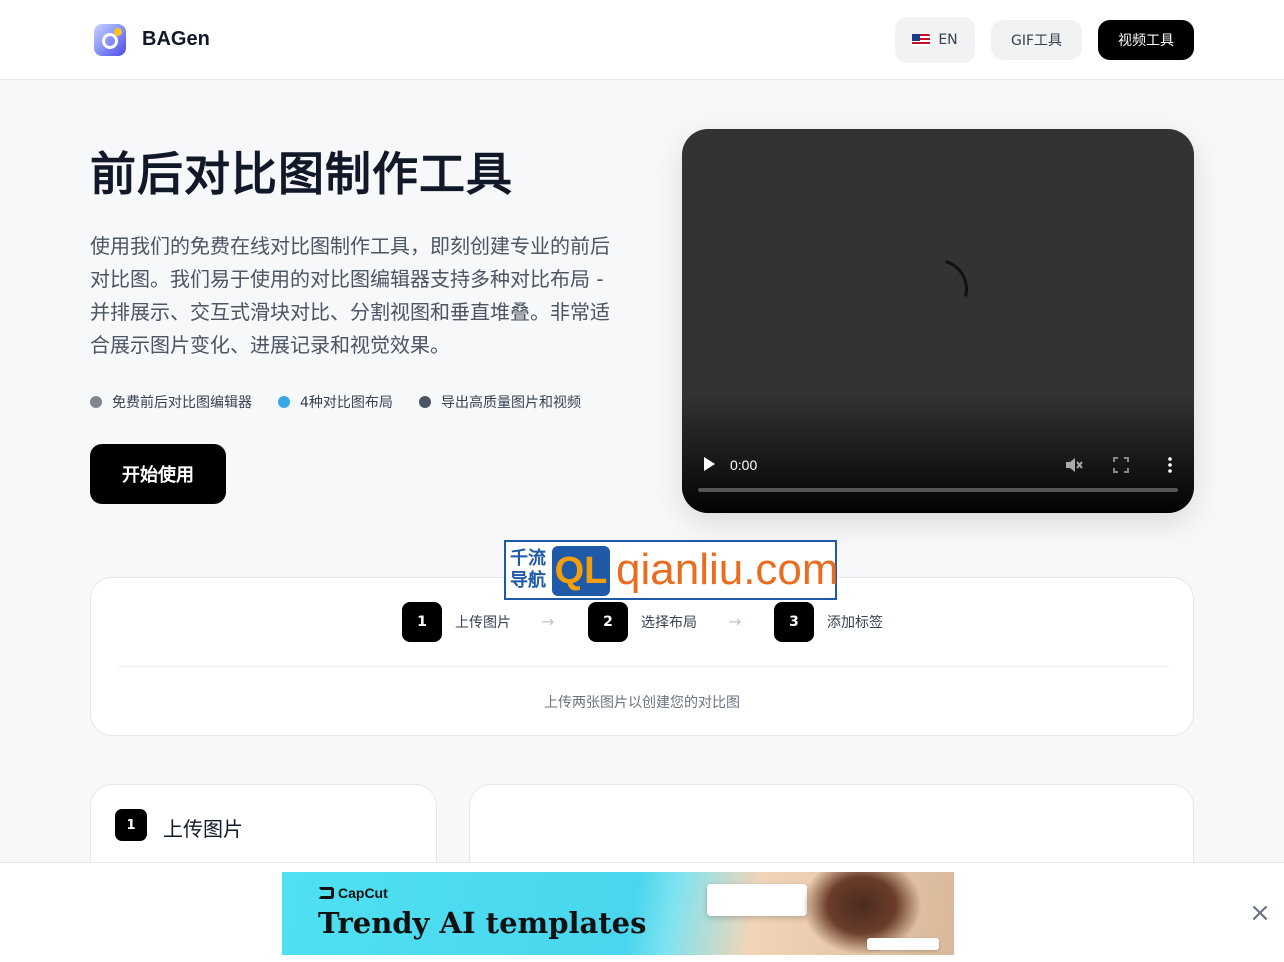 The width and height of the screenshot is (1284, 962). I want to click on ad-banner-bar: CapCut Trendy AI templates ×, so click(642, 912).